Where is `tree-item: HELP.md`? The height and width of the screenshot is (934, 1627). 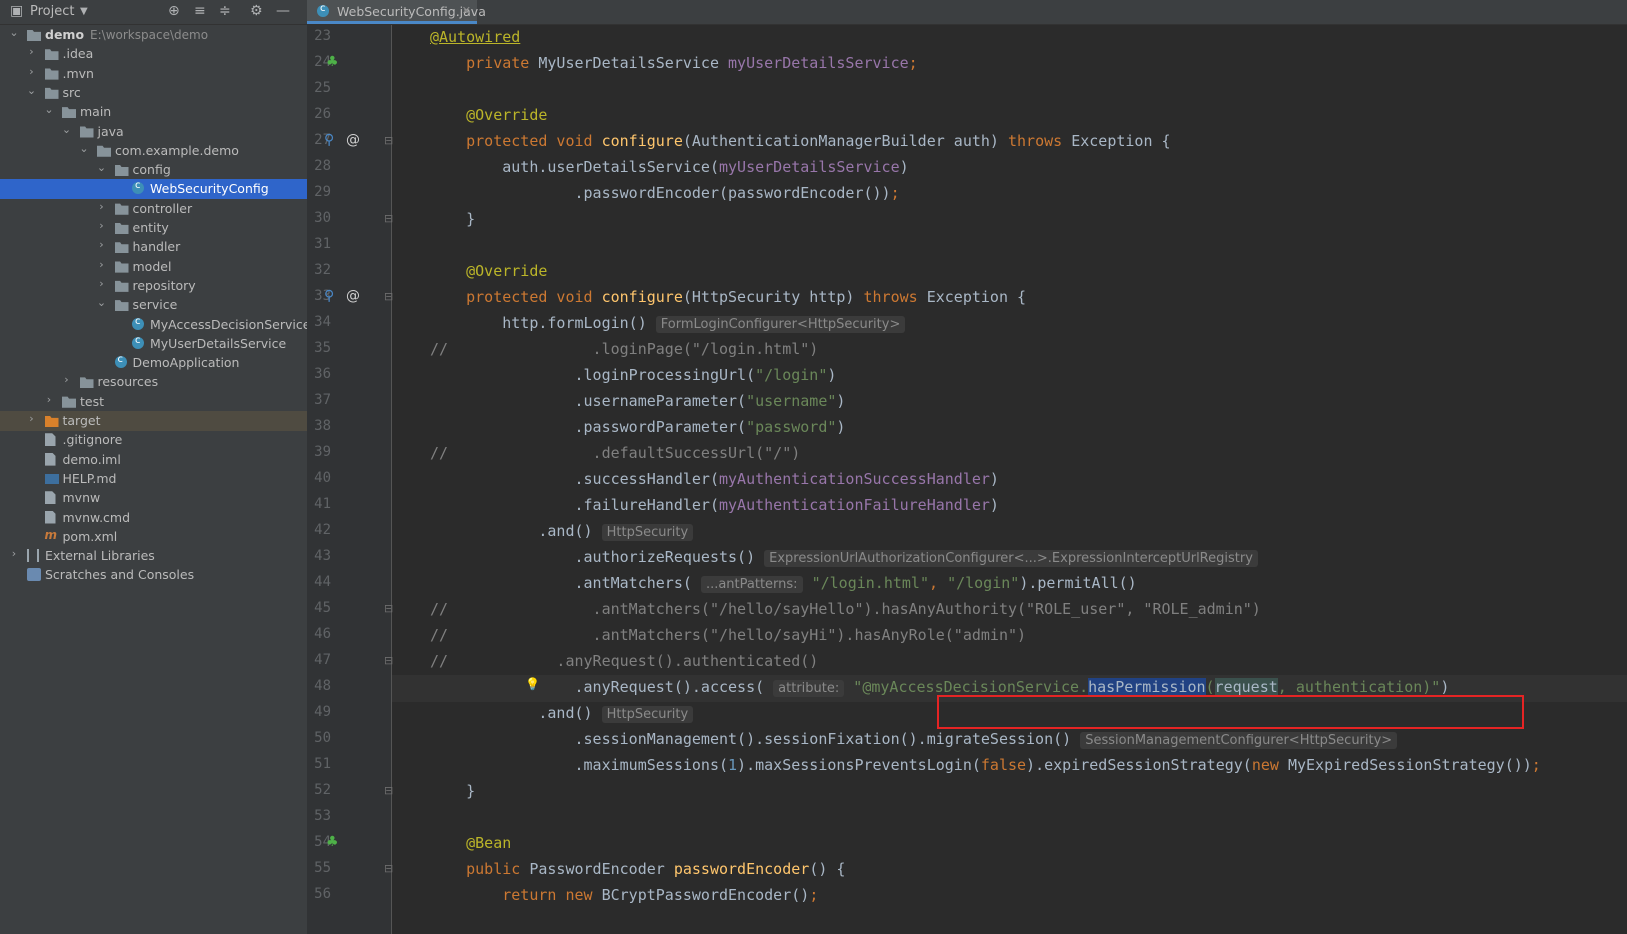 tree-item: HELP.md is located at coordinates (153, 479).